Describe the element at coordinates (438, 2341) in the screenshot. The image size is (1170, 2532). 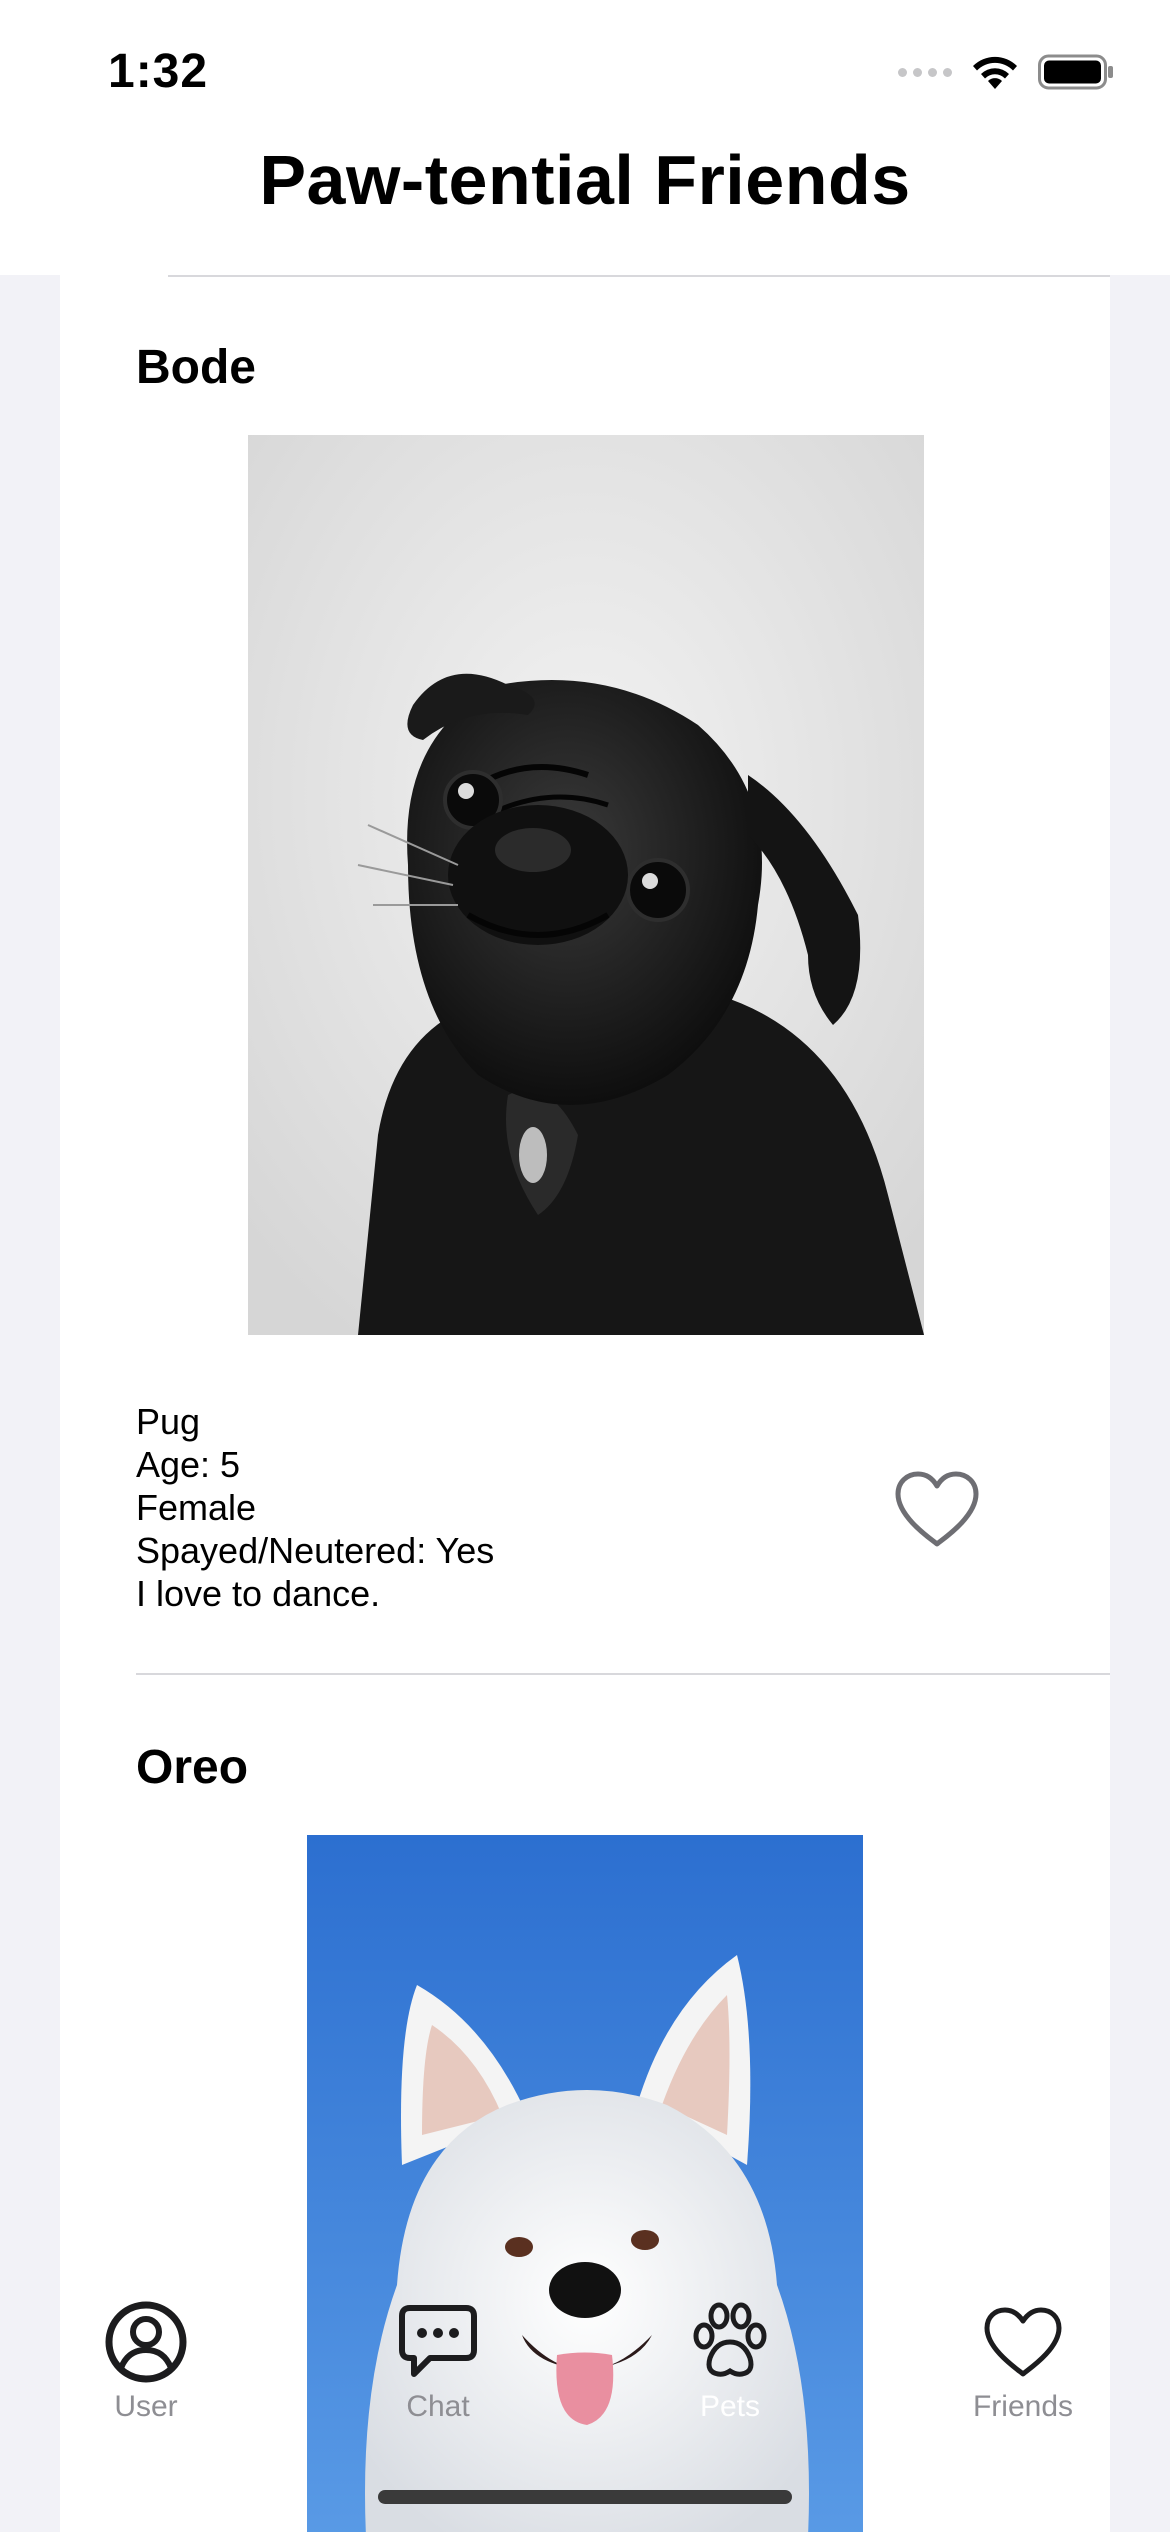
I see `chat-bubble-icon` at that location.